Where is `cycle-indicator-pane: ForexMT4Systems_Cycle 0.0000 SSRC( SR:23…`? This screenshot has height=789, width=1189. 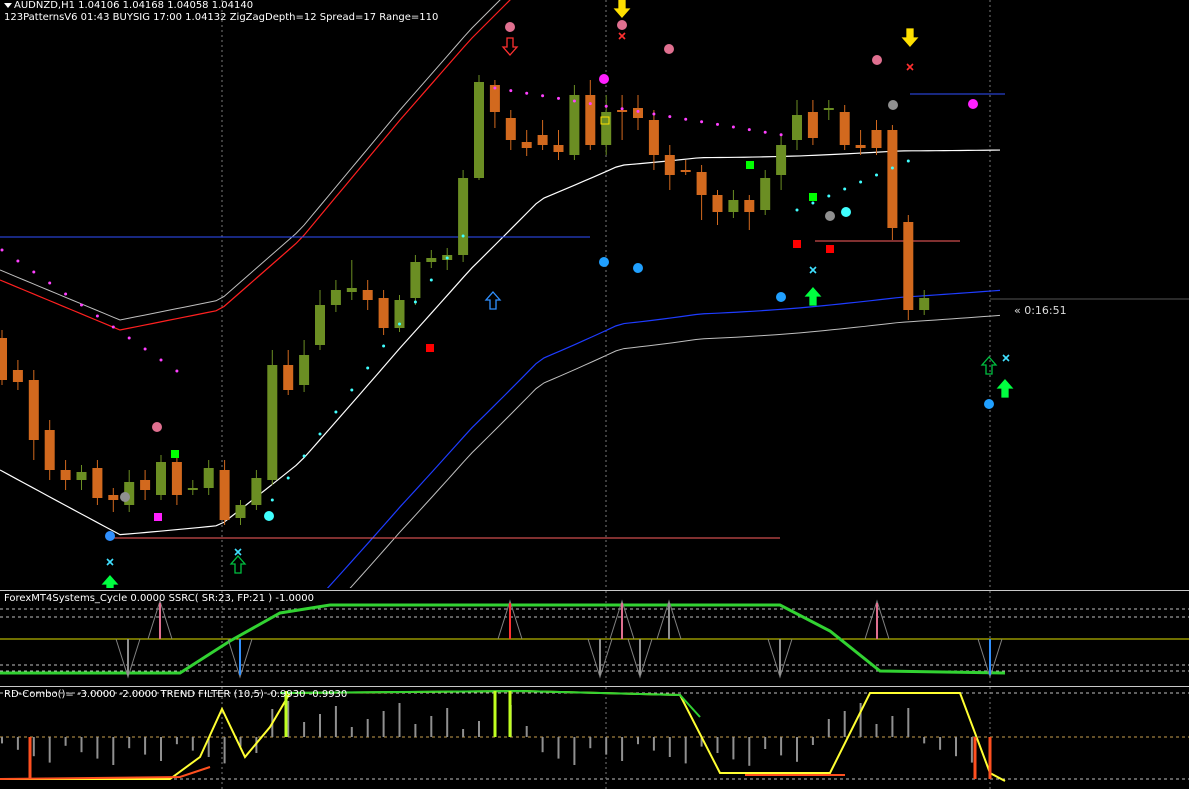 cycle-indicator-pane: ForexMT4Systems_Cycle 0.0000 SSRC( SR:23… is located at coordinates (594, 637).